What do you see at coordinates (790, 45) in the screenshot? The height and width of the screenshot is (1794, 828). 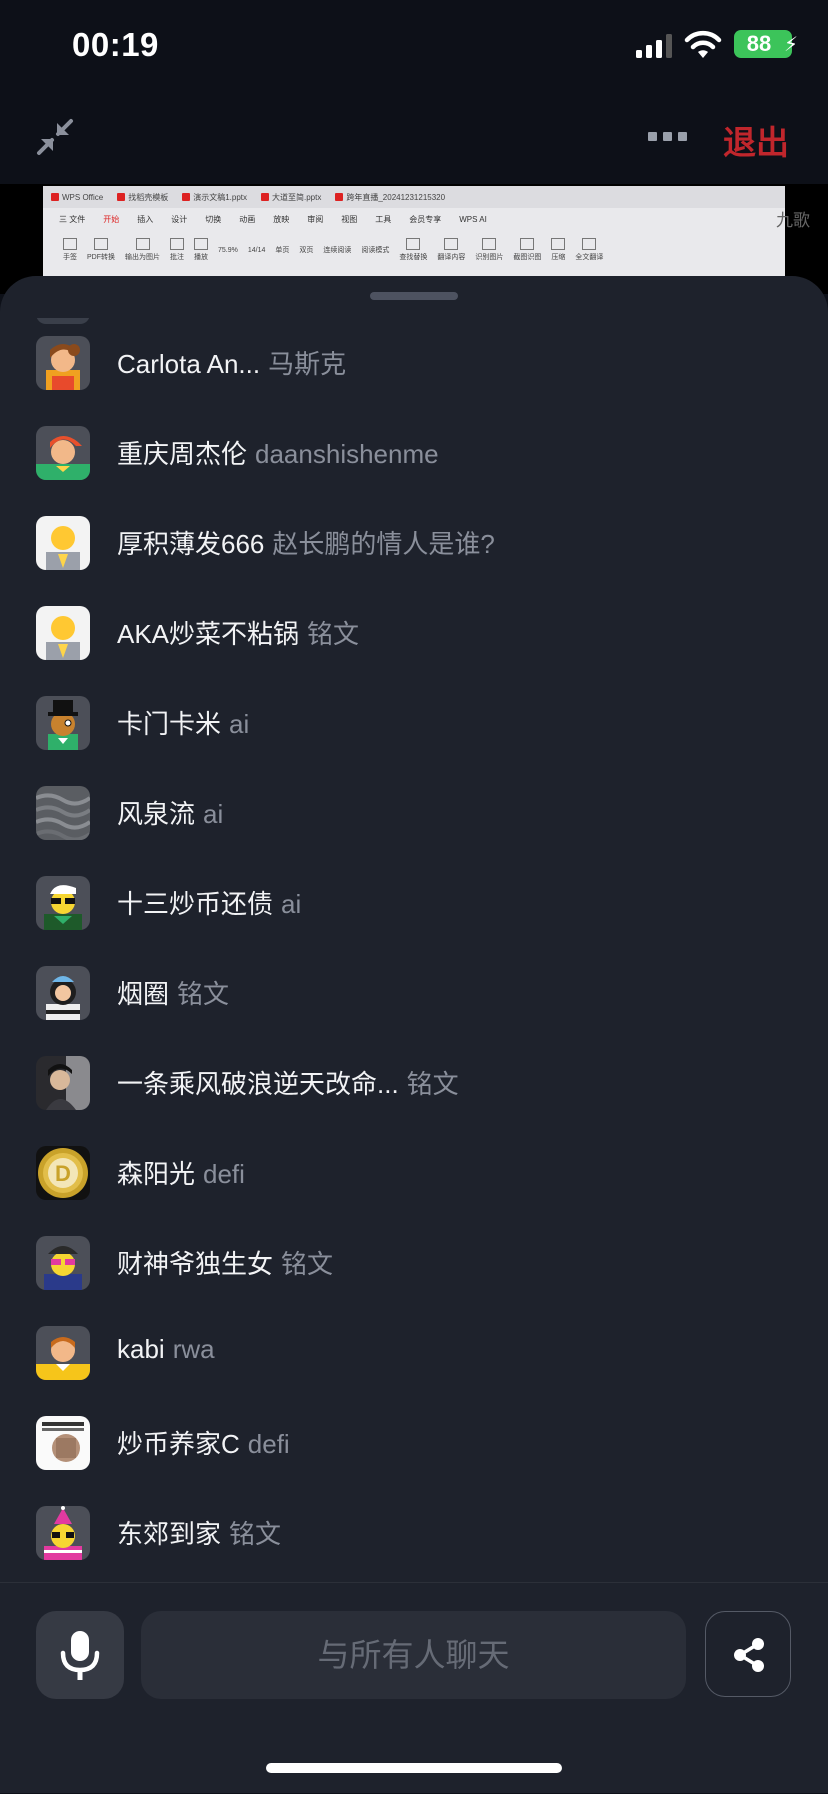 I see `charging-bolt-icon: ⚡` at bounding box center [790, 45].